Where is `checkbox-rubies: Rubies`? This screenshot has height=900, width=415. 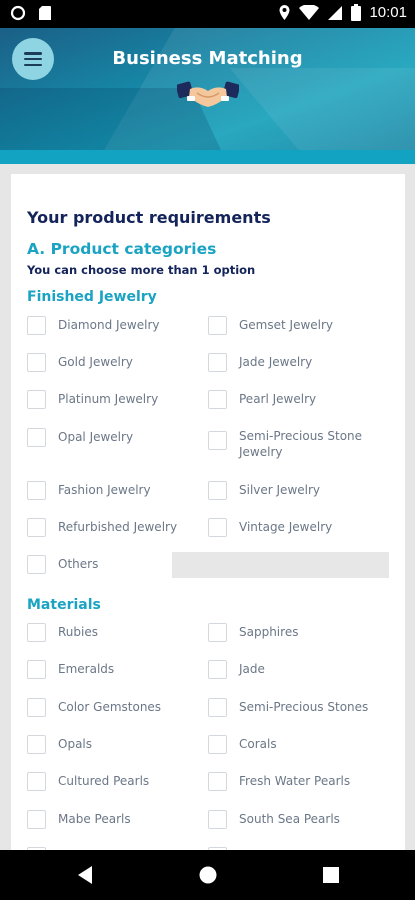 checkbox-rubies: Rubies is located at coordinates (62, 632).